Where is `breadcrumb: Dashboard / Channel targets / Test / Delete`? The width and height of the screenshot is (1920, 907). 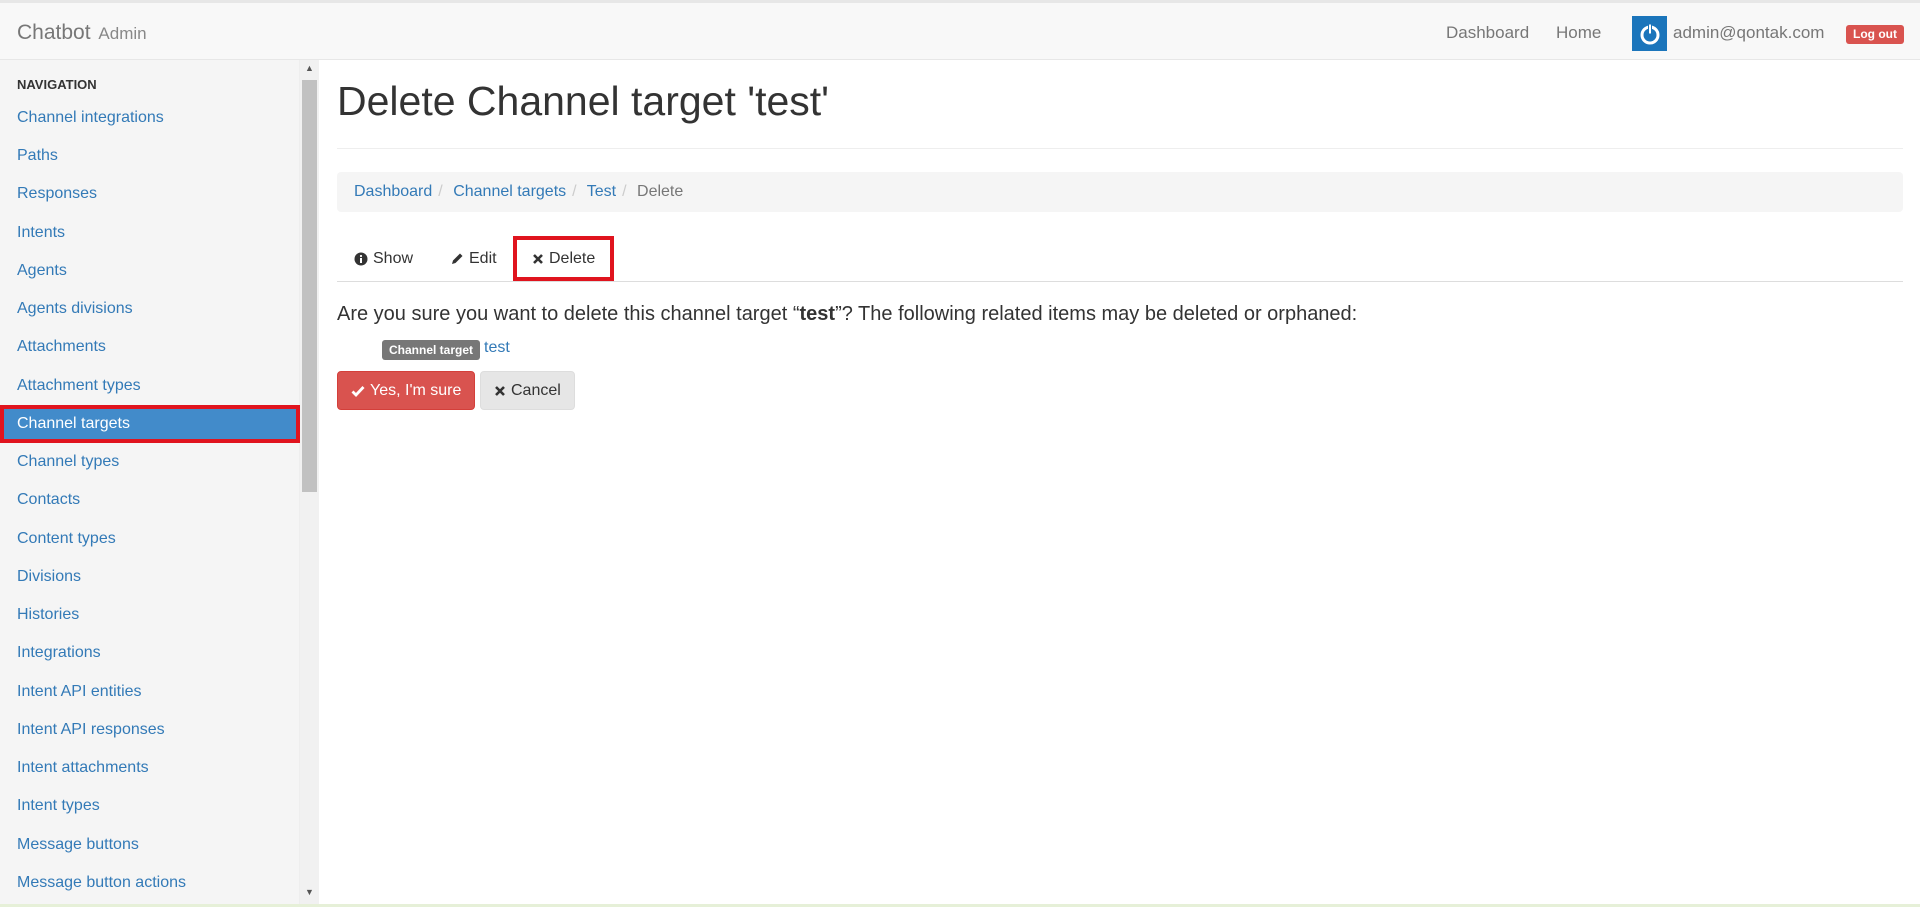 breadcrumb: Dashboard / Channel targets / Test / Delete is located at coordinates (1120, 192).